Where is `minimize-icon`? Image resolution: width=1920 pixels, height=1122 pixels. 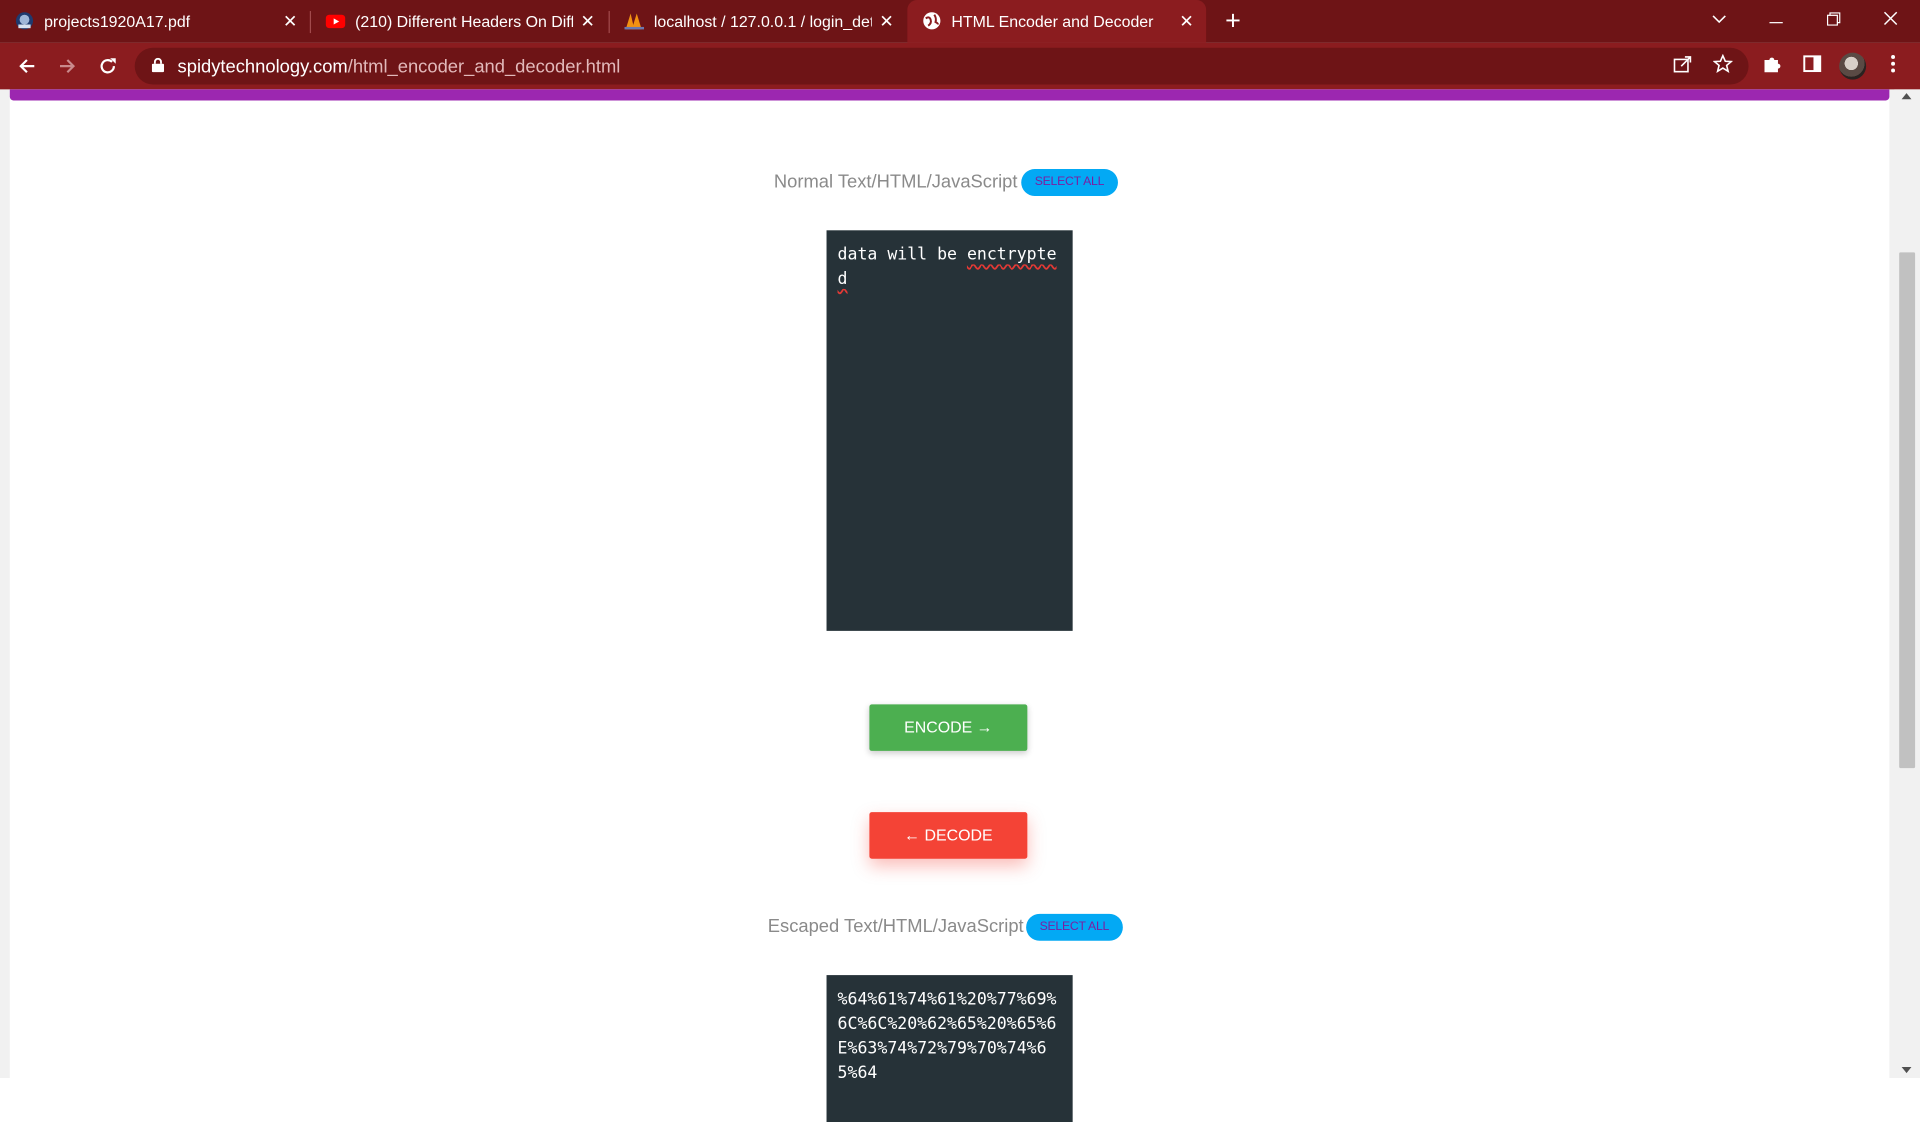
minimize-icon is located at coordinates (1775, 19).